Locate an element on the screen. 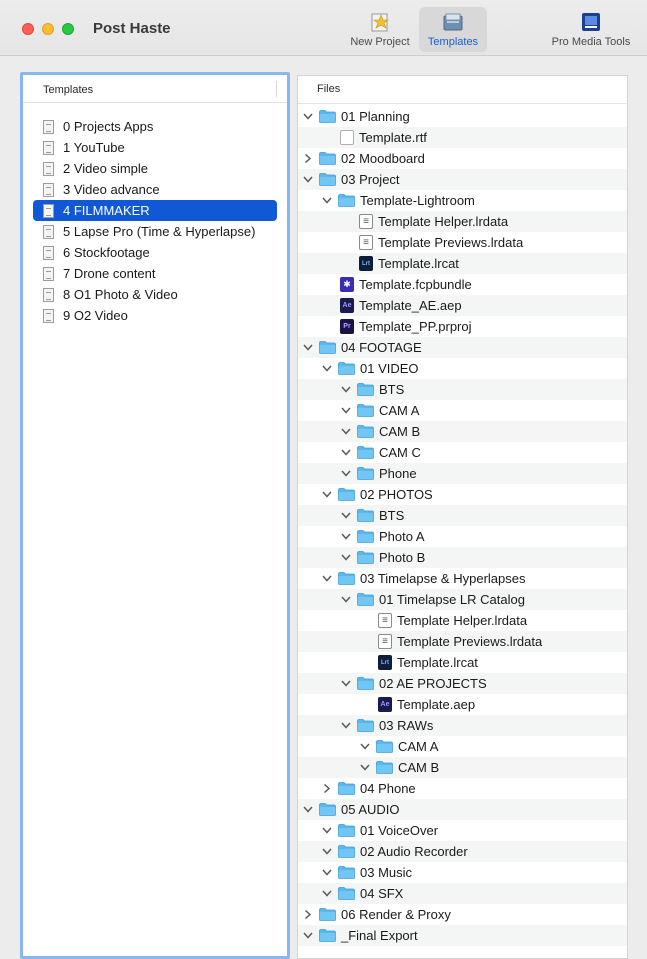  templates-button: Templates is located at coordinates (453, 29).